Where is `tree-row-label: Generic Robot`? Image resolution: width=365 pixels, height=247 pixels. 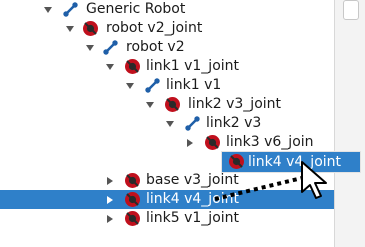
tree-row-label: Generic Robot is located at coordinates (136, 9).